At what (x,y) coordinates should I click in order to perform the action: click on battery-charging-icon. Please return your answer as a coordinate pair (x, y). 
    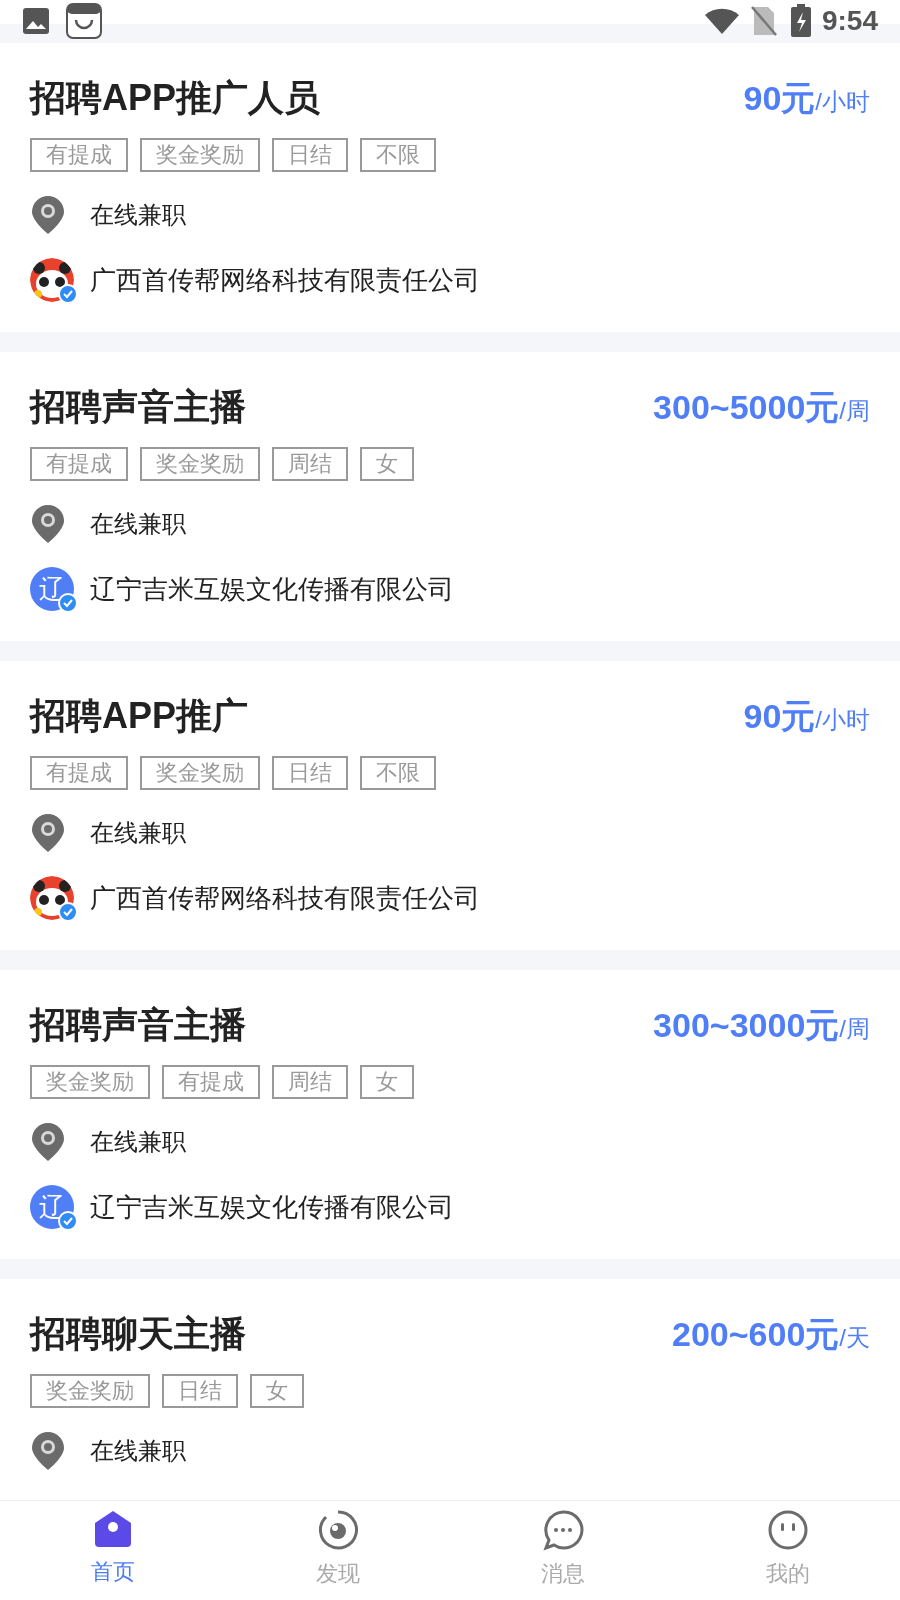
    Looking at the image, I should click on (800, 21).